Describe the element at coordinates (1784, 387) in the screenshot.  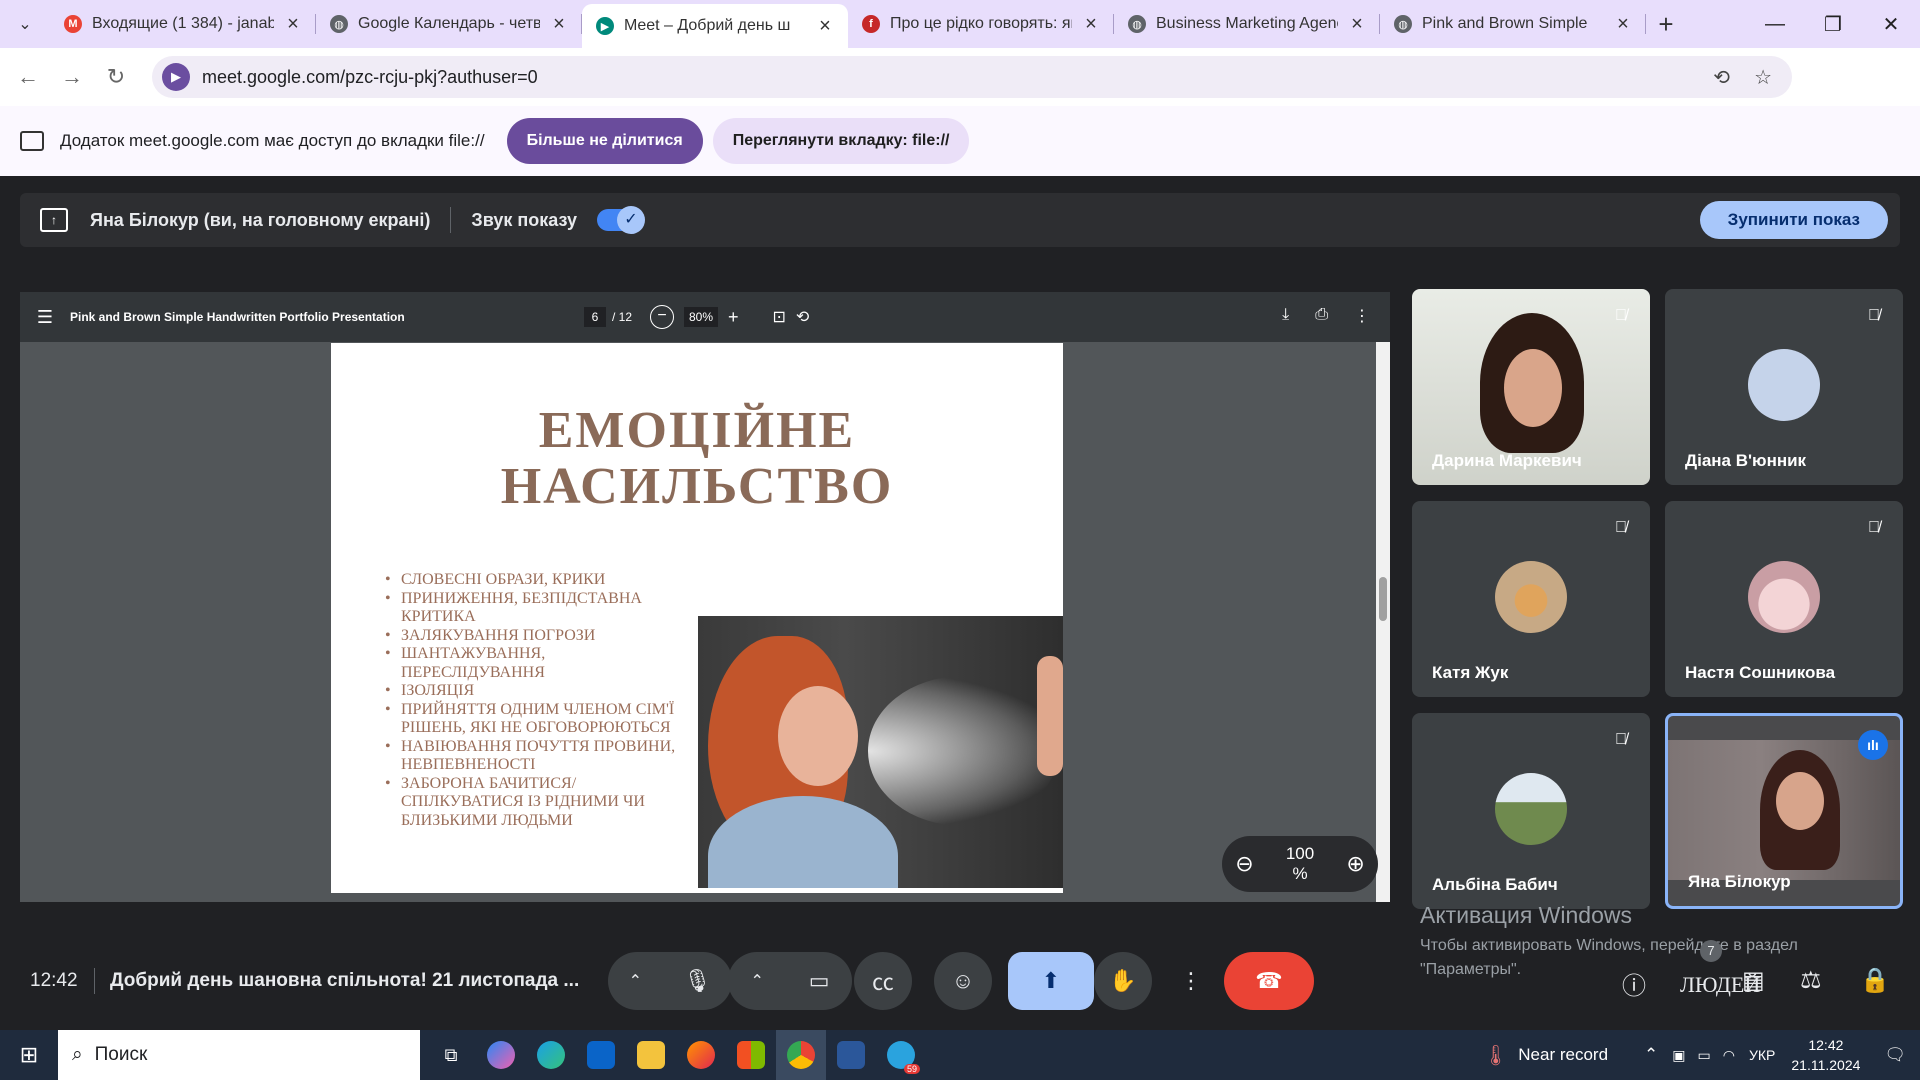
I see `participant-tile: 🎙̸ Діана В'юнник` at that location.